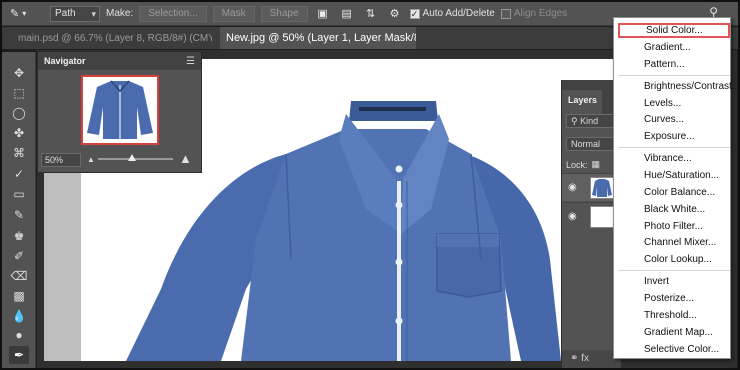  I want to click on align-edges-label: Align Edges, so click(540, 13).